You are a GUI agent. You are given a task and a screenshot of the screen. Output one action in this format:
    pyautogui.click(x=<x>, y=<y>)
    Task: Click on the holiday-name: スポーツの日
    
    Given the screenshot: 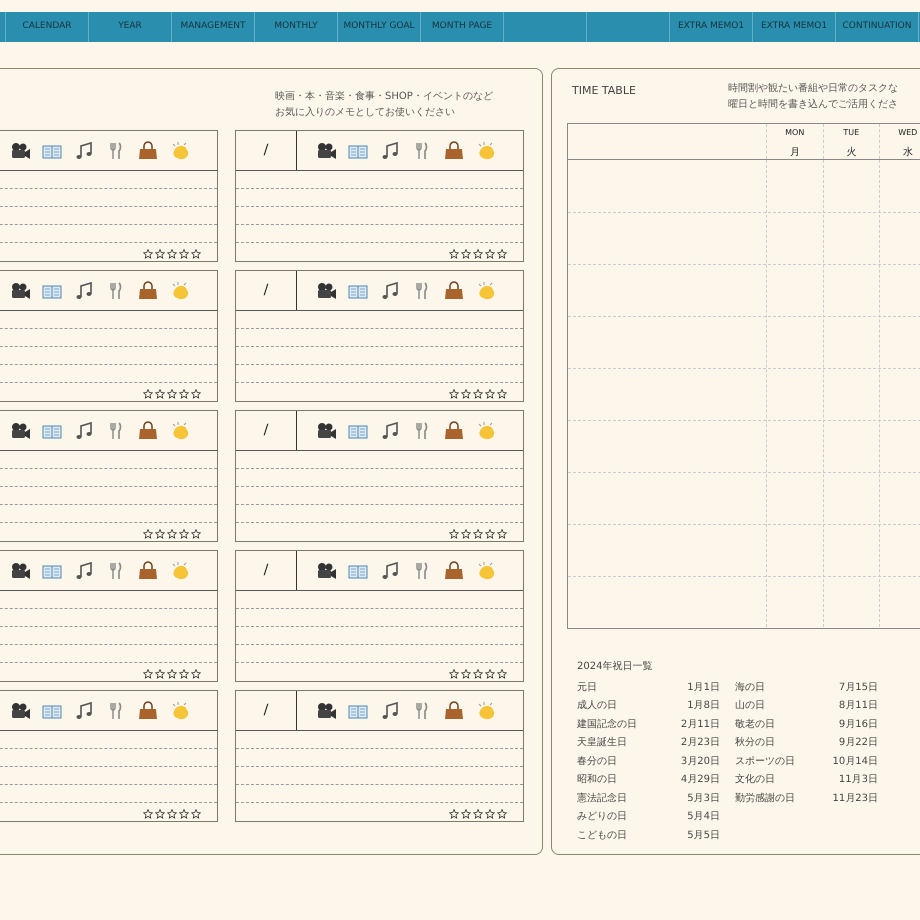 What is the action you would take?
    pyautogui.click(x=765, y=761)
    